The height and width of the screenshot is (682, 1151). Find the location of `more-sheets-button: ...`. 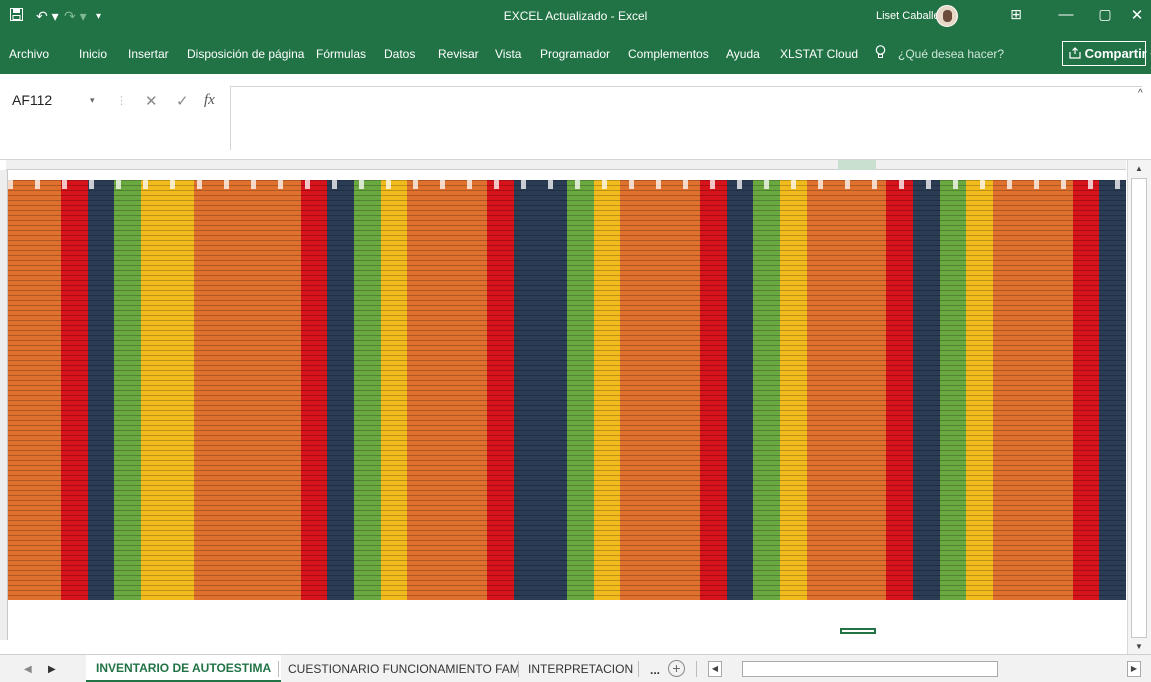

more-sheets-button: ... is located at coordinates (655, 670).